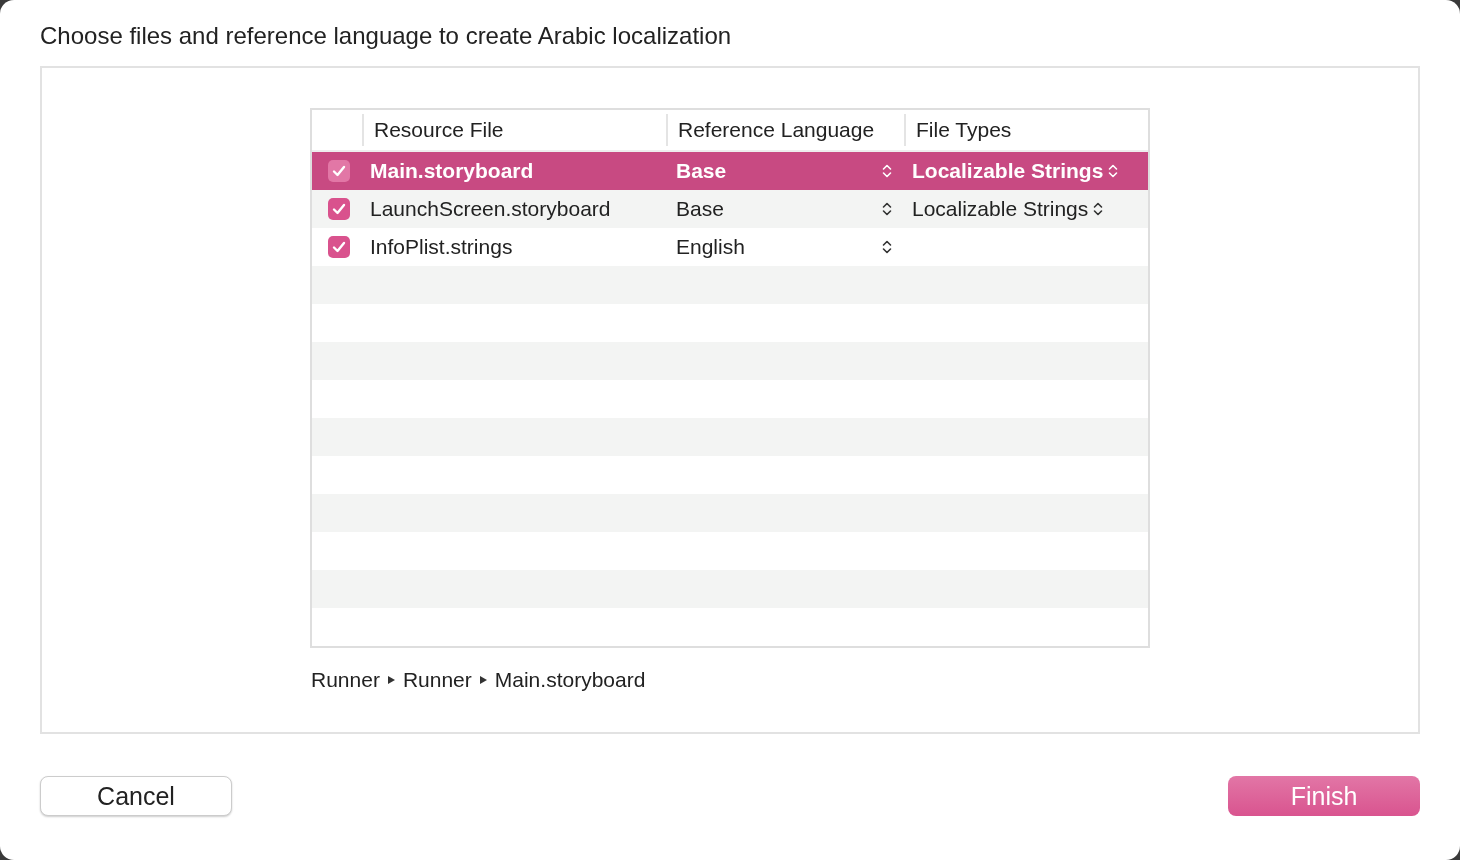 Image resolution: width=1460 pixels, height=860 pixels. Describe the element at coordinates (386, 36) in the screenshot. I see `dialog-title: Choose files and reference language to create Arabic localization` at that location.